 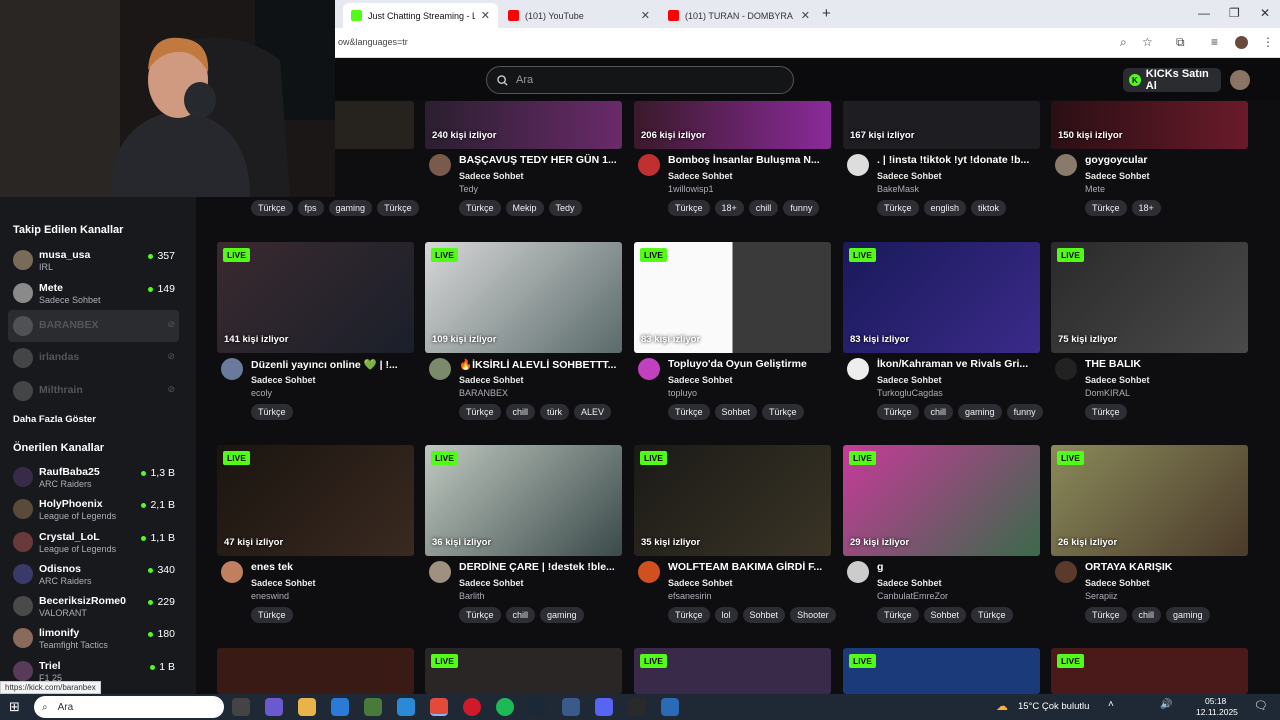 I want to click on tag: english, so click(x=945, y=208).